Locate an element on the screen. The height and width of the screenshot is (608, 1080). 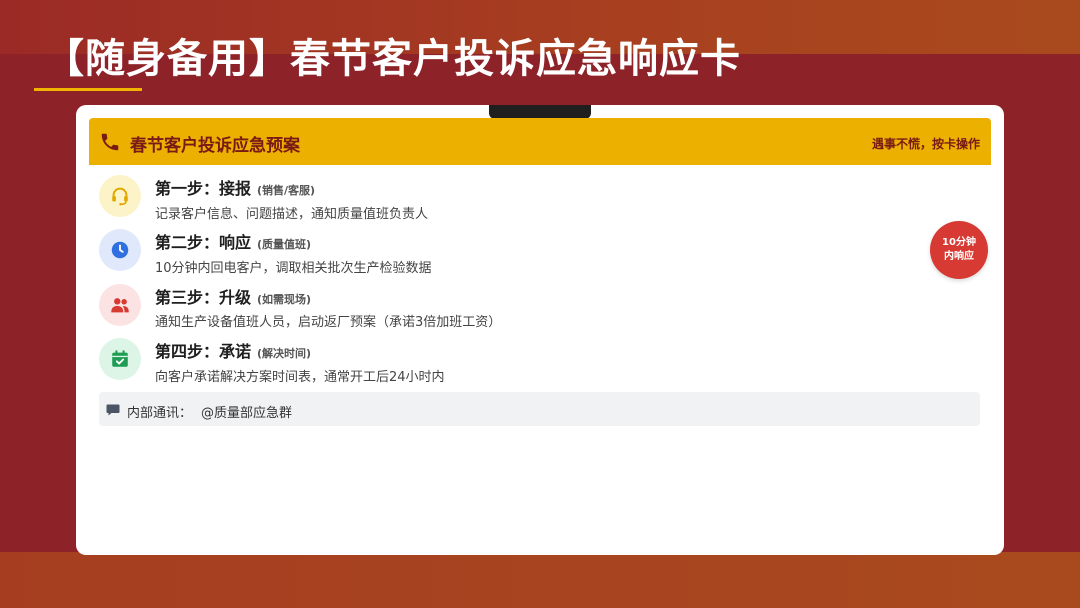
card-header-title: 春节客户投诉应急预案 is located at coordinates (215, 146).